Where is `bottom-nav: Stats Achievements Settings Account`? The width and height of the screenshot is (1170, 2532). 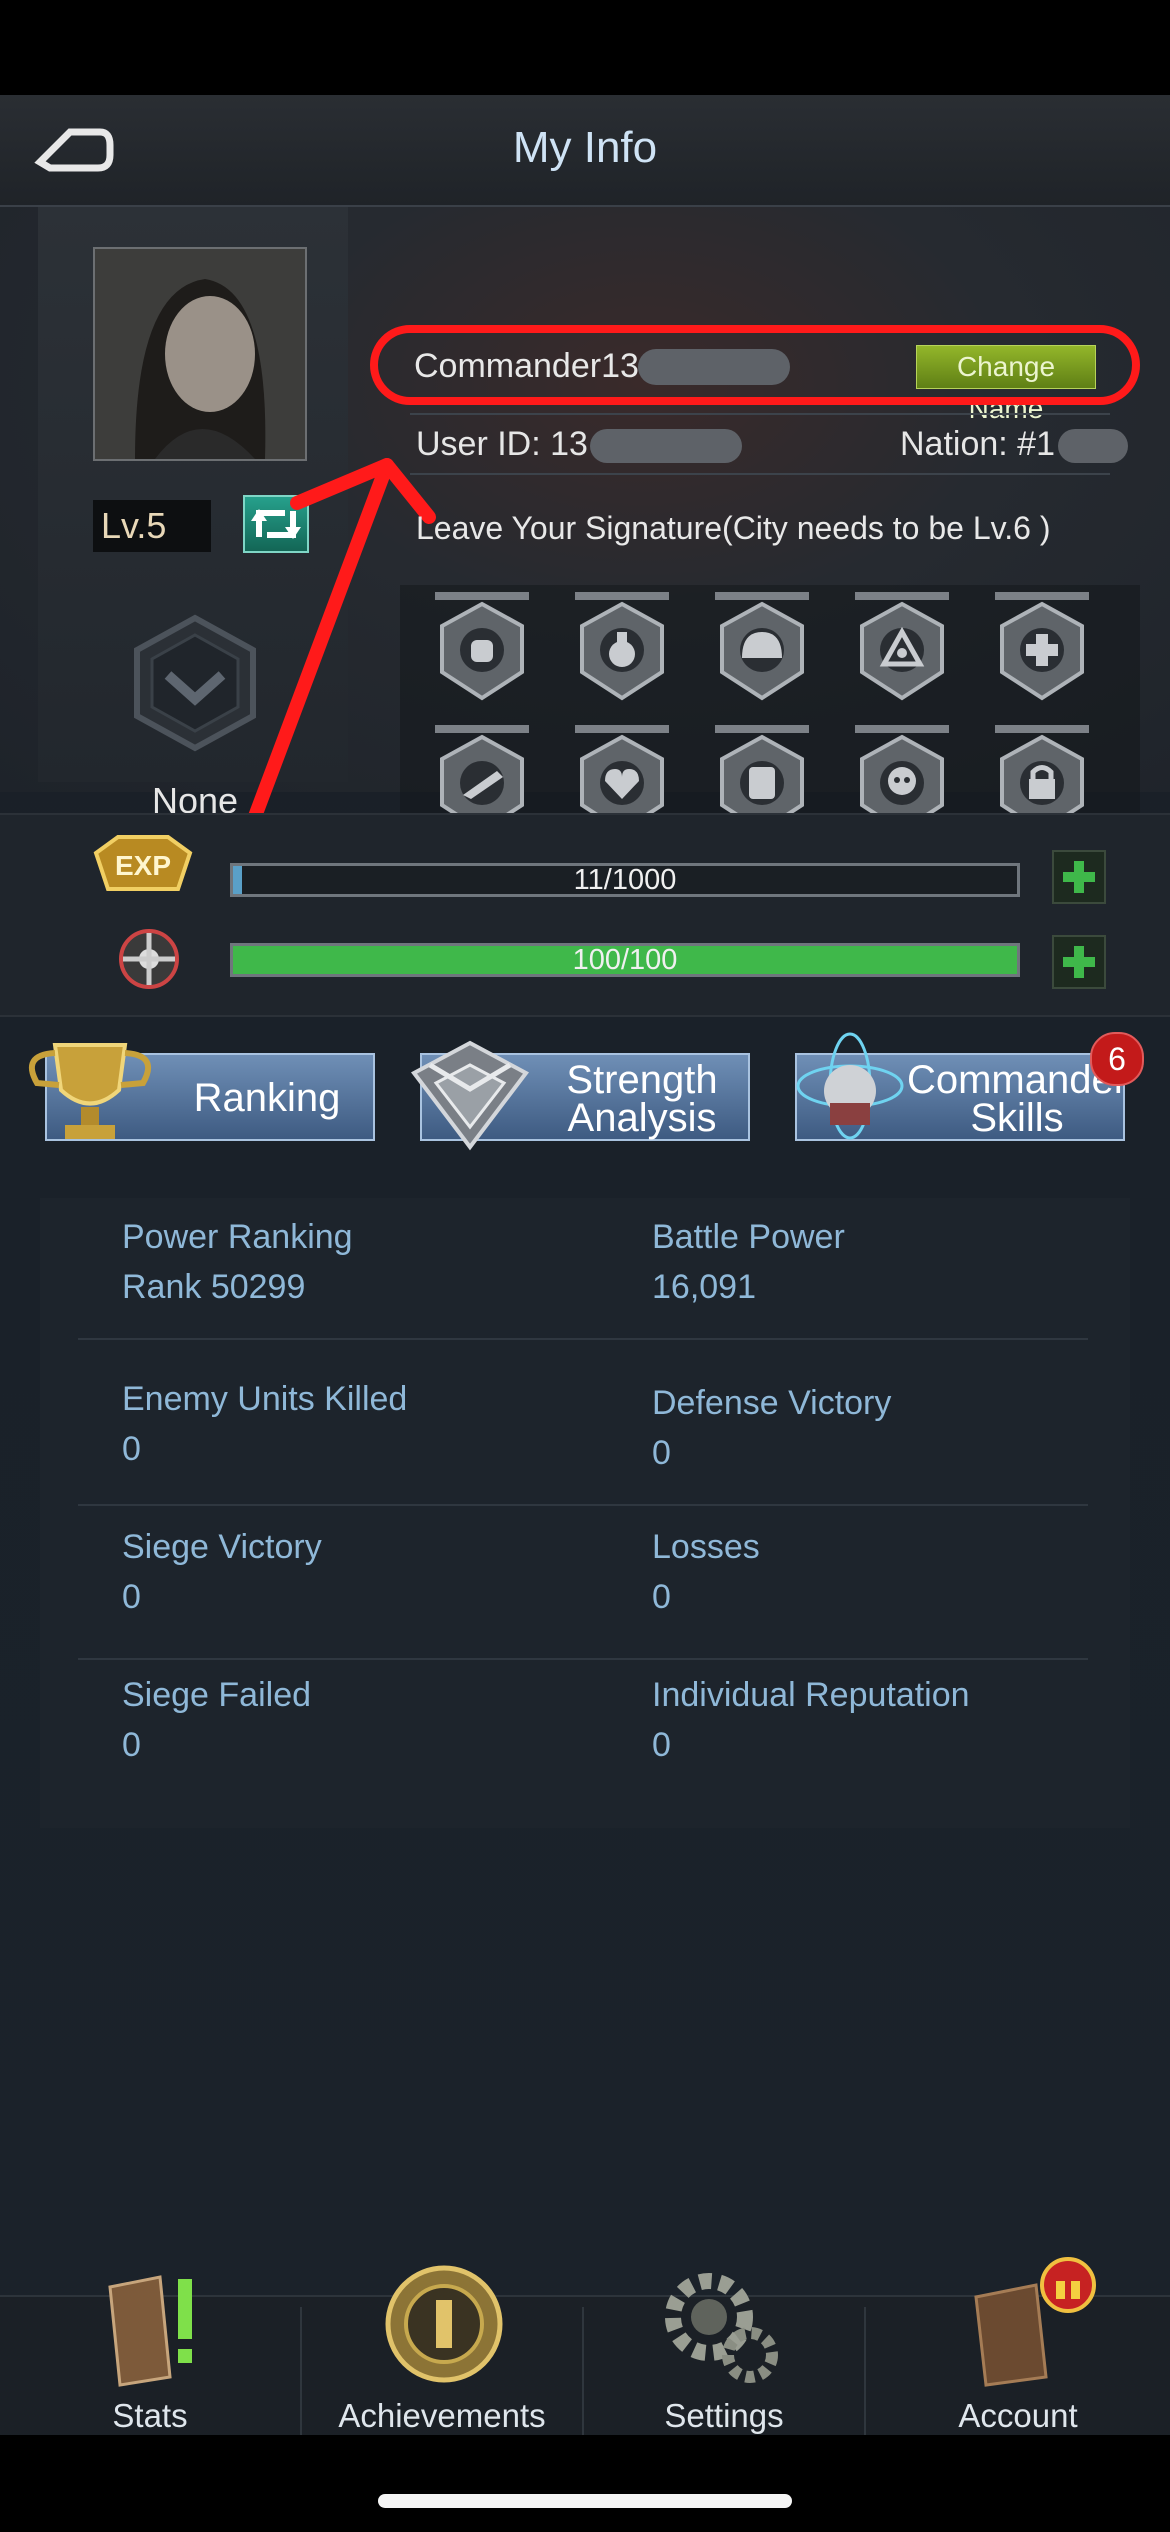
bottom-nav: Stats Achievements Settings Account is located at coordinates (585, 2346).